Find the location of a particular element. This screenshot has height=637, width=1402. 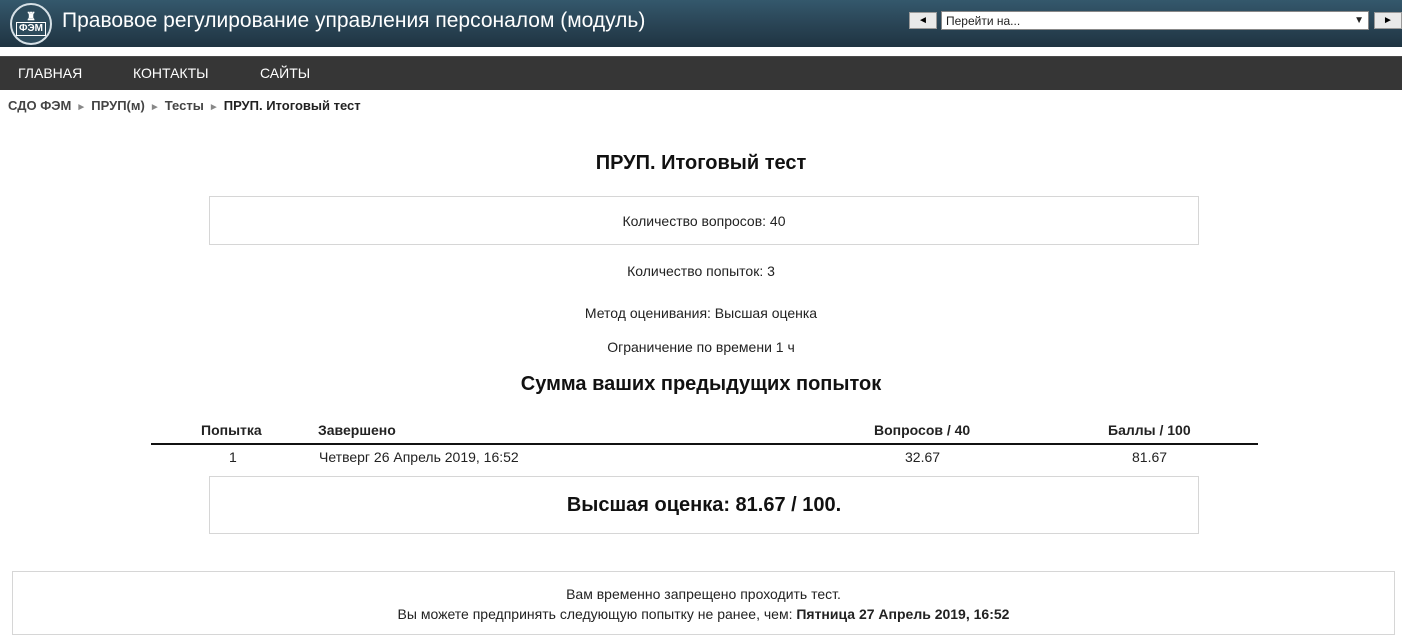

question-count: Количество вопросов: 40 is located at coordinates (704, 220).